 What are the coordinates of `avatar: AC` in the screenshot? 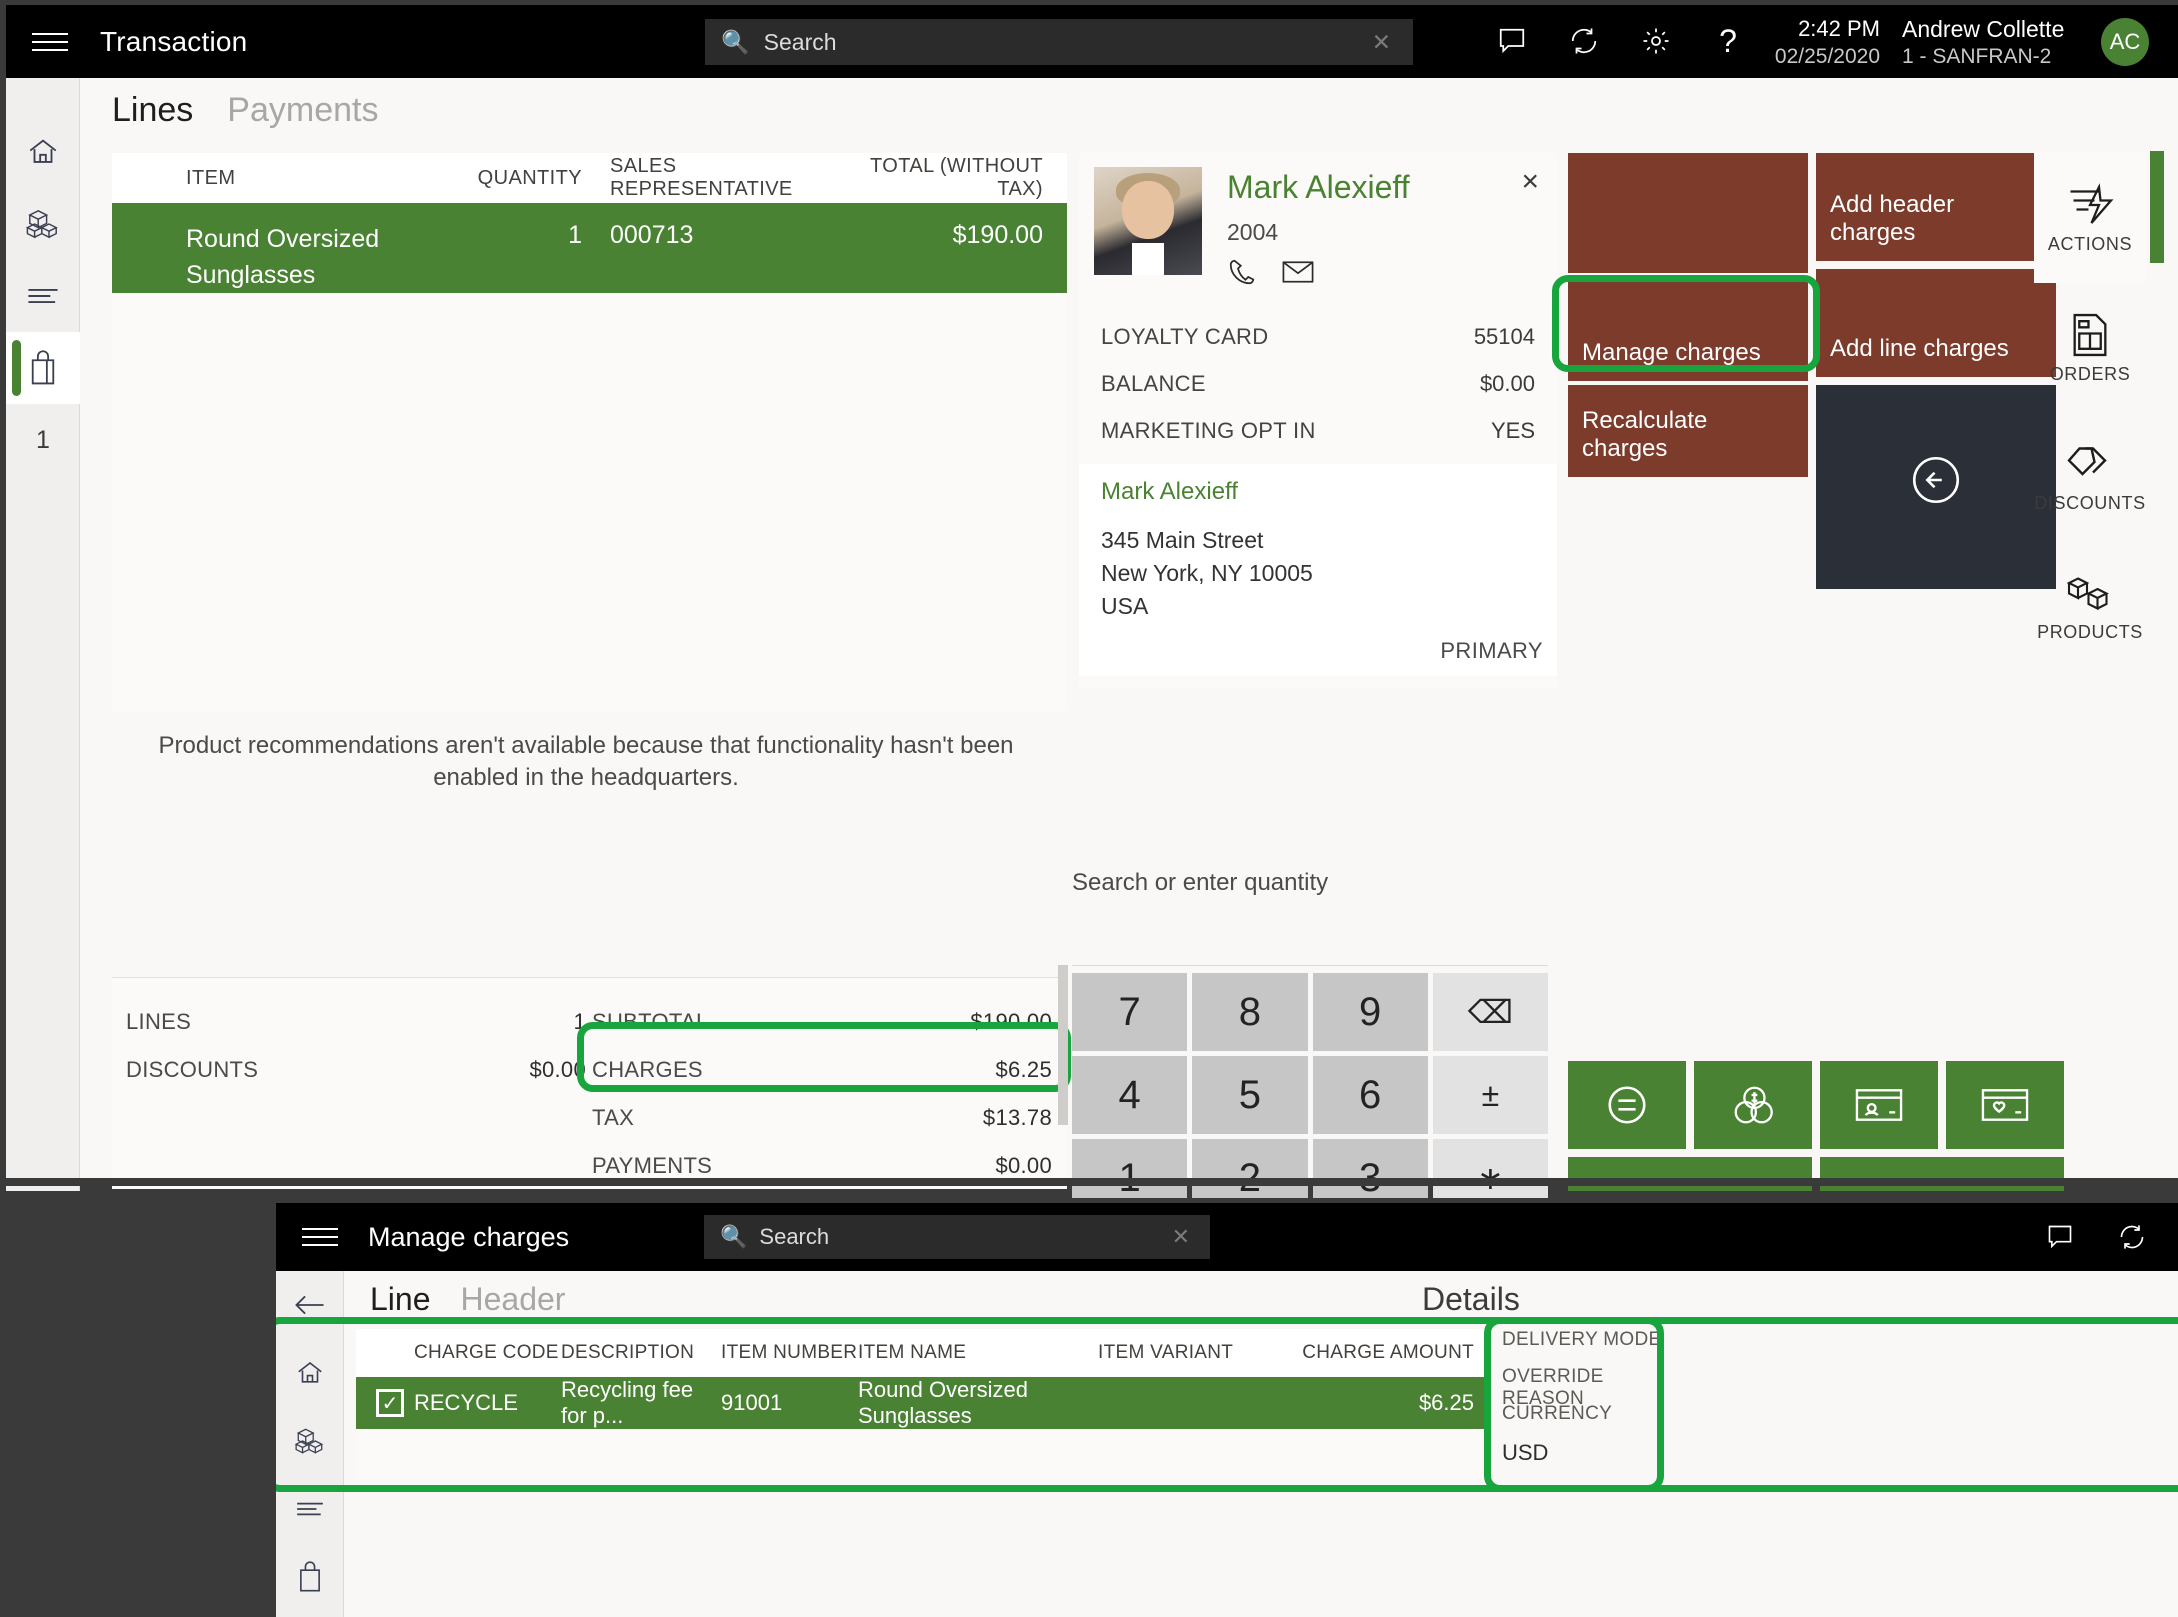 It's located at (2125, 42).